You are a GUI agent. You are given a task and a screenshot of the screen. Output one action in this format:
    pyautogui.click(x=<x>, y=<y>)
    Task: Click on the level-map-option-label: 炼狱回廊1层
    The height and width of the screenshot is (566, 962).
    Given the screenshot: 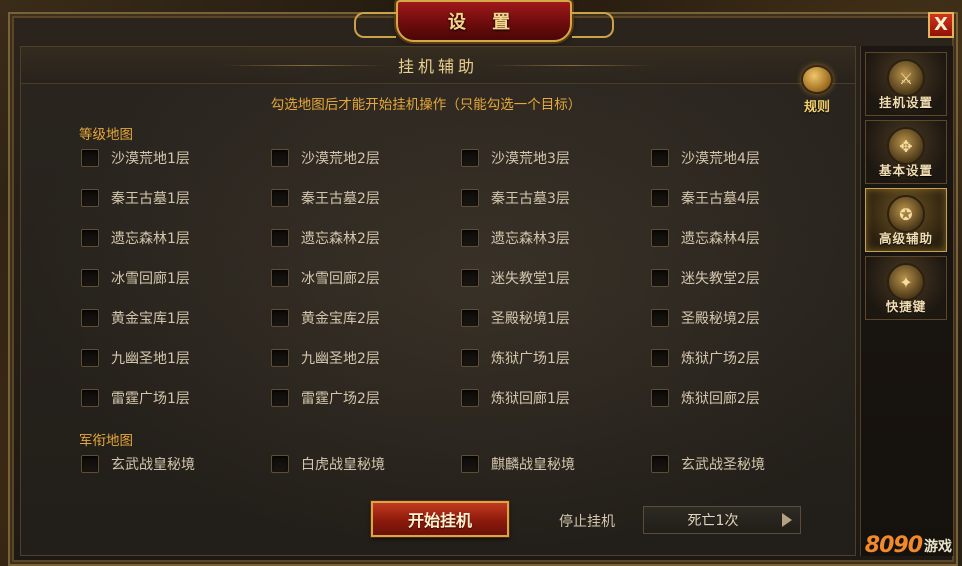 What is the action you would take?
    pyautogui.click(x=530, y=399)
    